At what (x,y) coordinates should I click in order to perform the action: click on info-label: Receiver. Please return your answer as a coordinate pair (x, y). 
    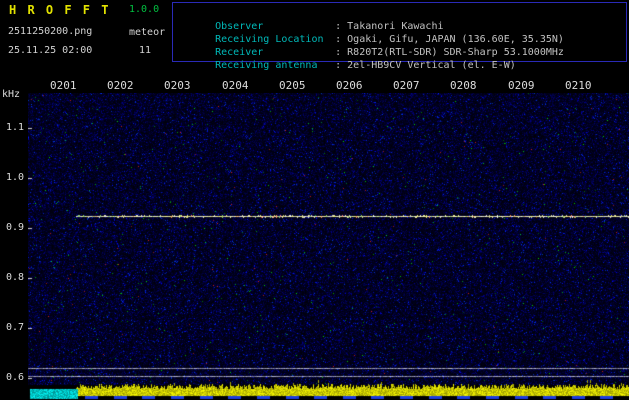
    Looking at the image, I should click on (239, 52).